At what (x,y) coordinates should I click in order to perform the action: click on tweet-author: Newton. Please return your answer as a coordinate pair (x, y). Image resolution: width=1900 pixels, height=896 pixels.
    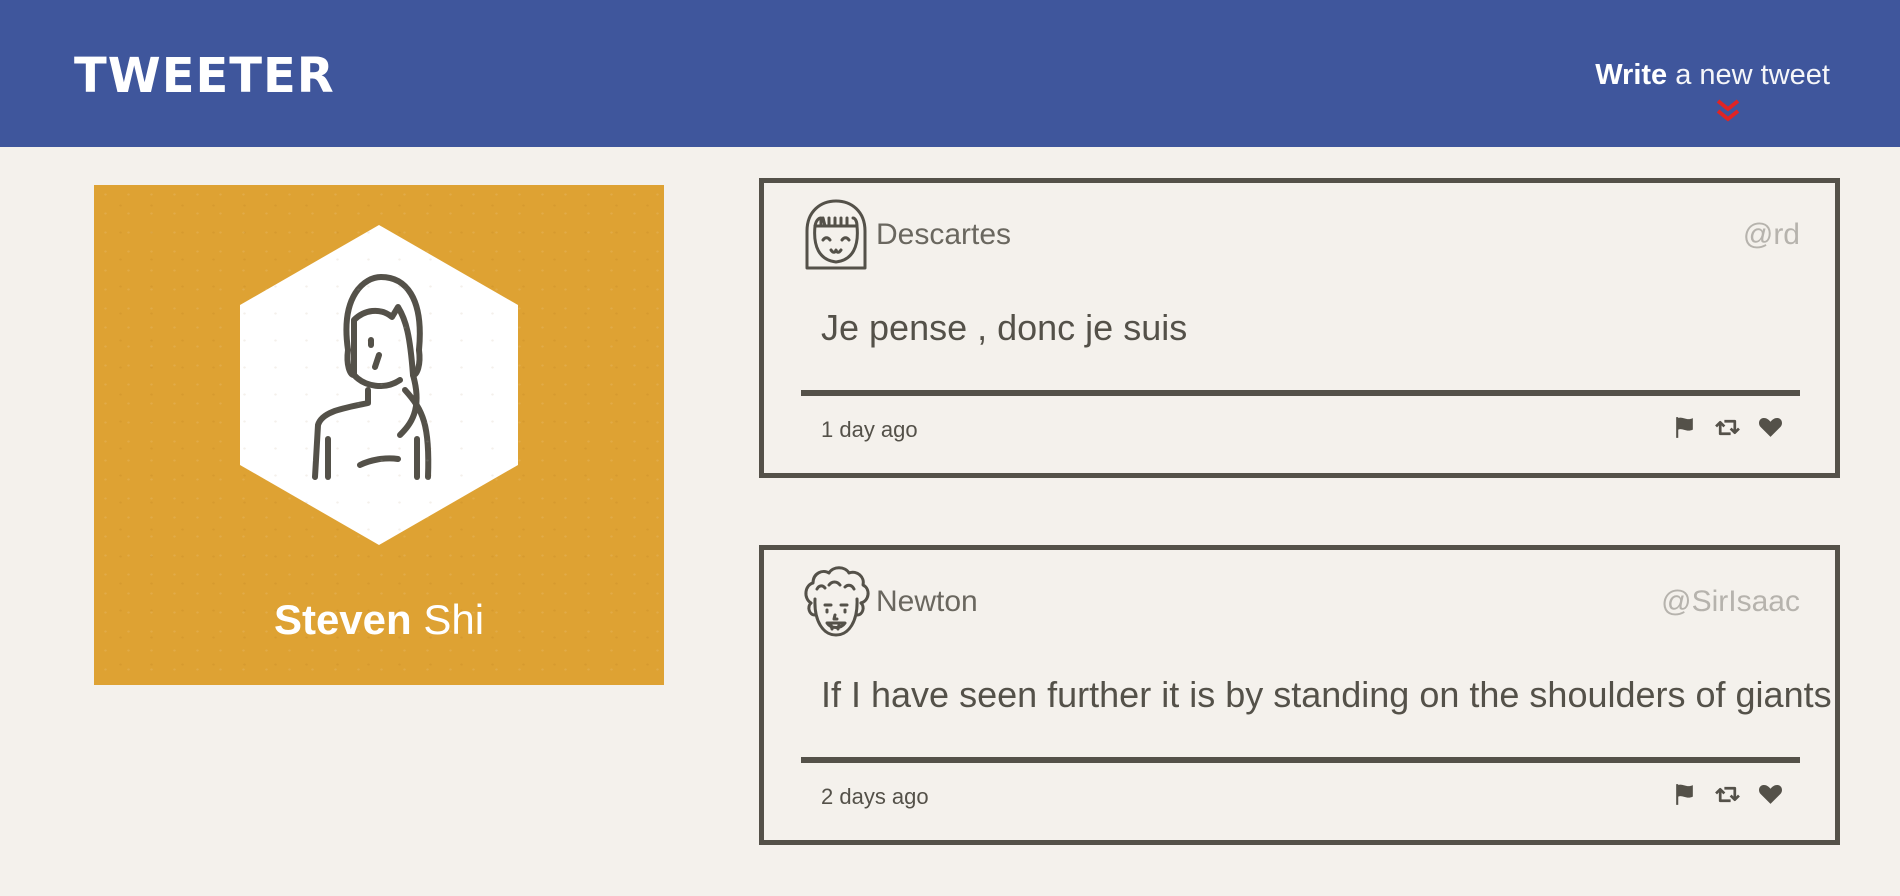
    Looking at the image, I should click on (927, 602).